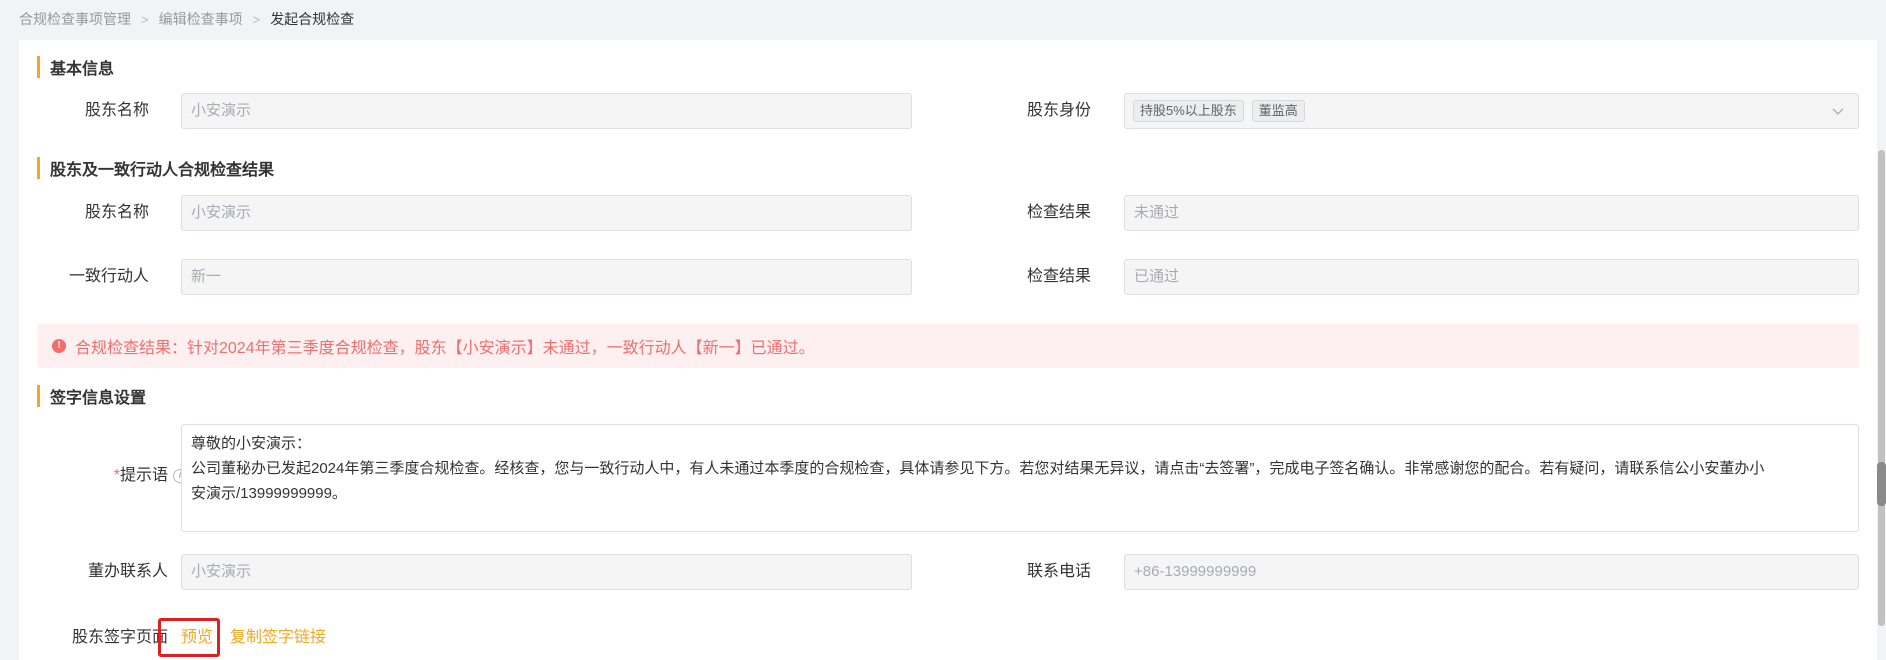  Describe the element at coordinates (1058, 212) in the screenshot. I see `shareholder-check-result-label: 检查结果` at that location.